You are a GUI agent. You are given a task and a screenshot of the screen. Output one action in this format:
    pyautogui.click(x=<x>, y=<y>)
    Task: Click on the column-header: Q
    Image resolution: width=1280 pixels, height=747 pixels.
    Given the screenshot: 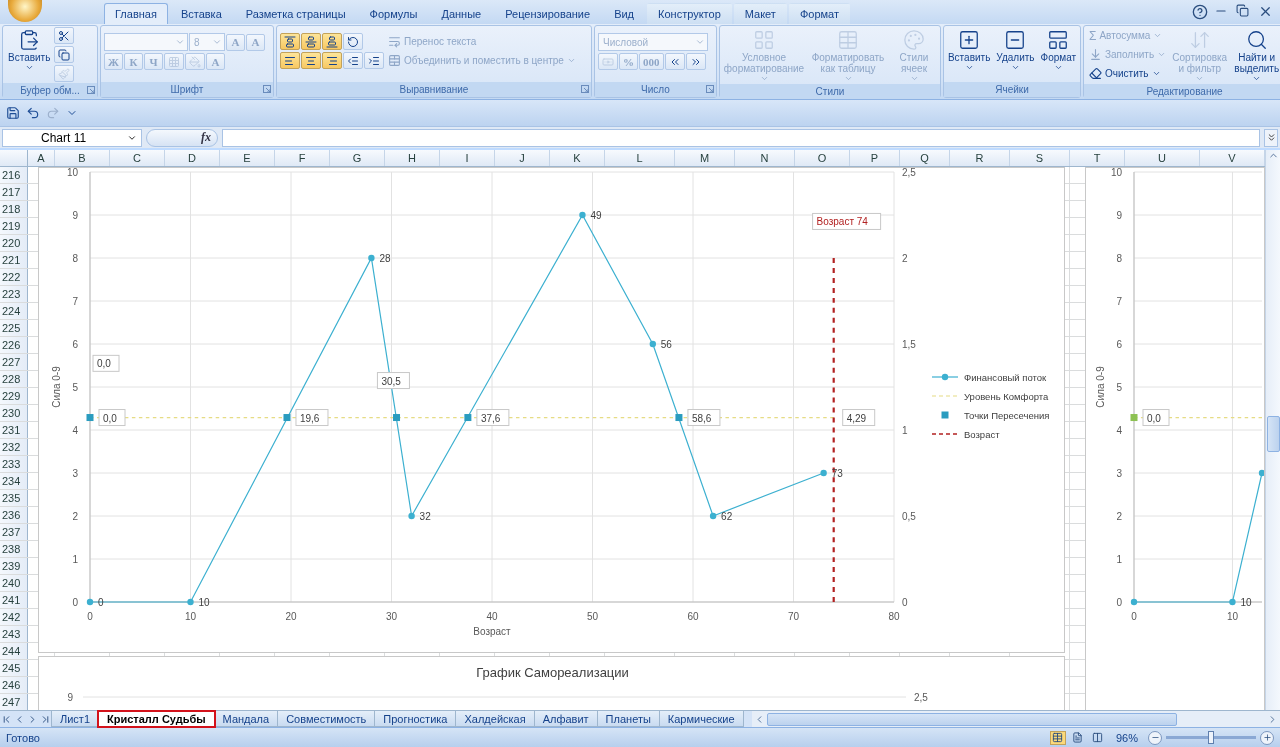 What is the action you would take?
    pyautogui.click(x=925, y=158)
    